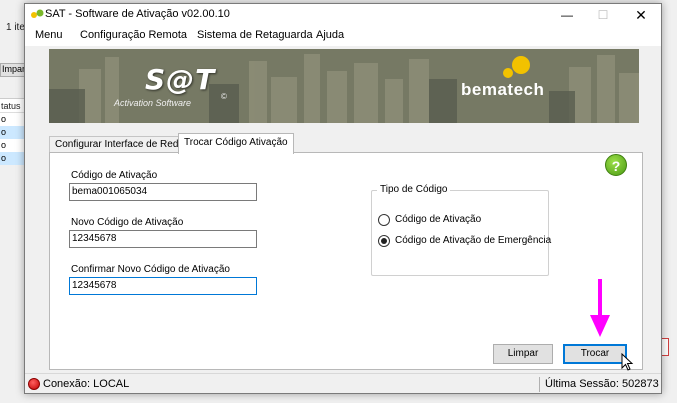 This screenshot has width=677, height=403. Describe the element at coordinates (255, 35) in the screenshot. I see `menu-item-retaguarda: Sistema de Retaguarda` at that location.